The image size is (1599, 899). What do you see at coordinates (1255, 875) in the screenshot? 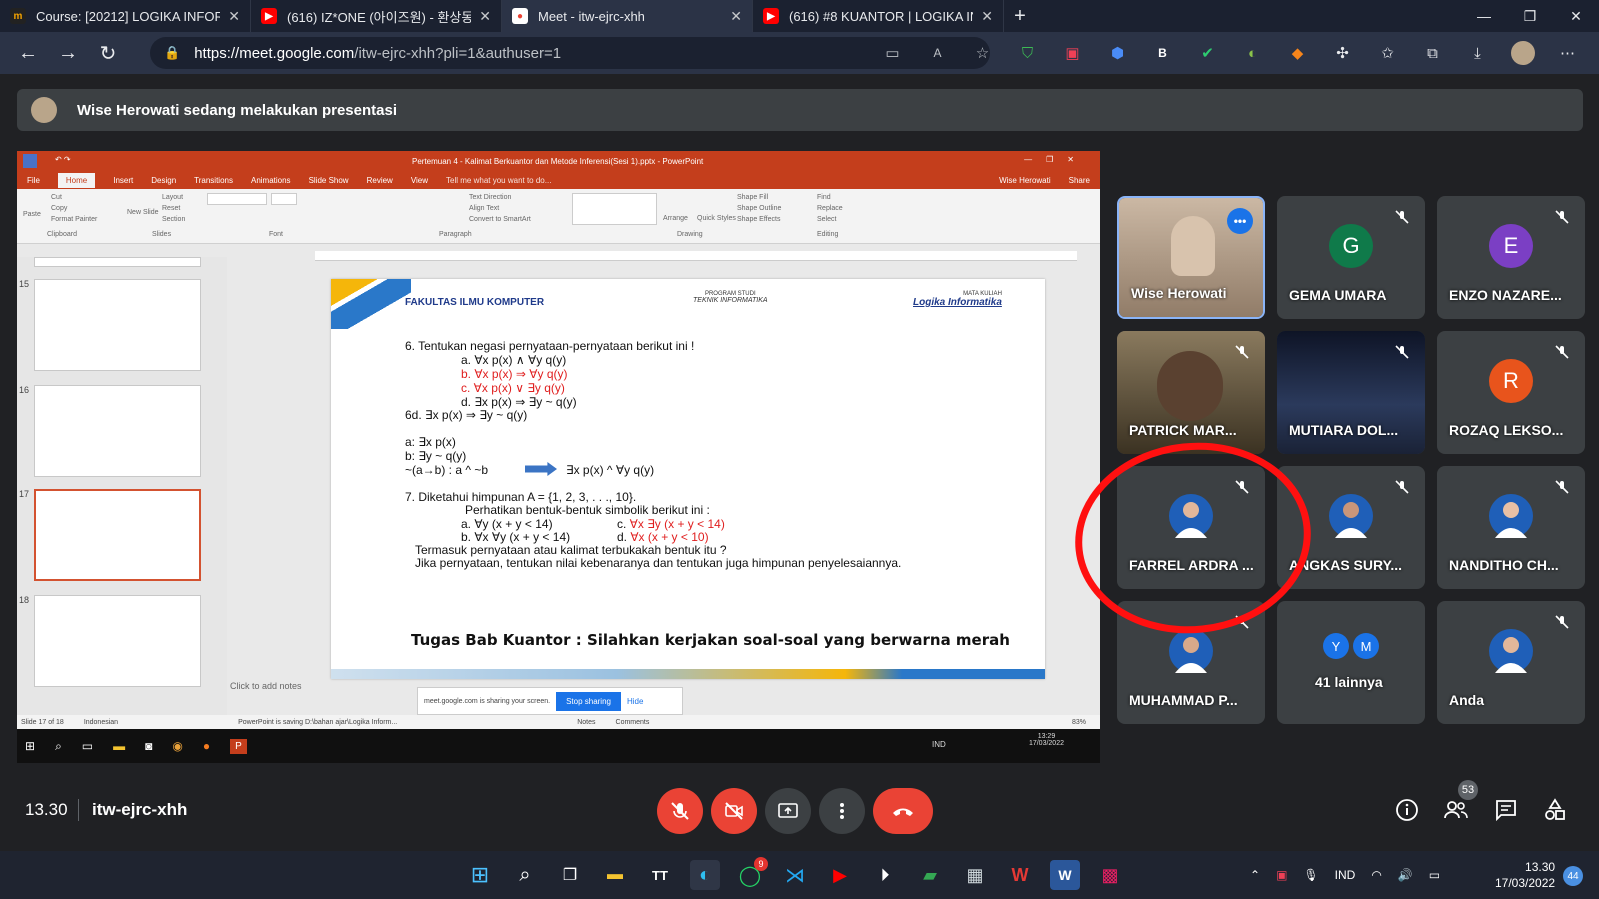
I see `chevron-up-icon: ⌃` at bounding box center [1255, 875].